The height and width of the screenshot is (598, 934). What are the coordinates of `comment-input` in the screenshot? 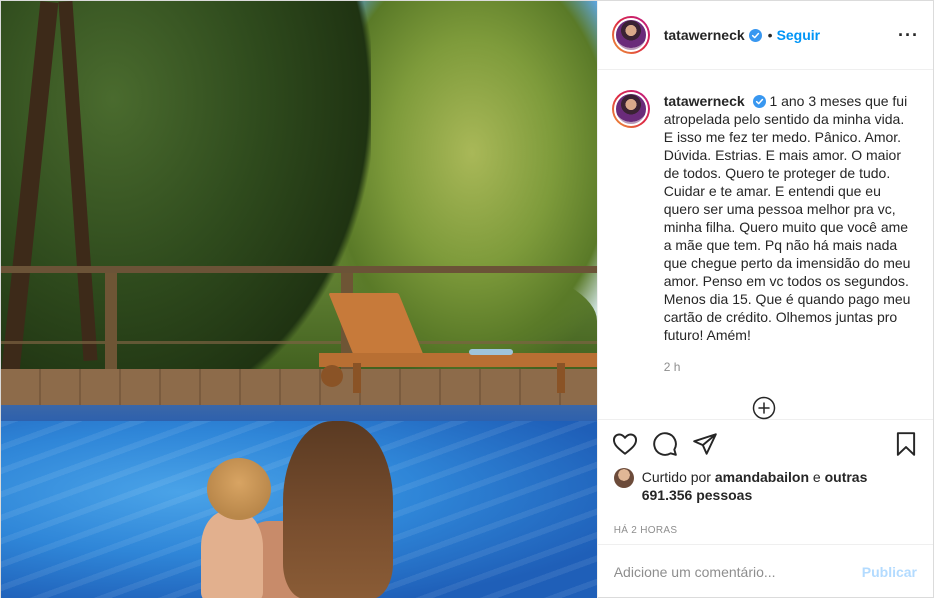 It's located at (732, 572).